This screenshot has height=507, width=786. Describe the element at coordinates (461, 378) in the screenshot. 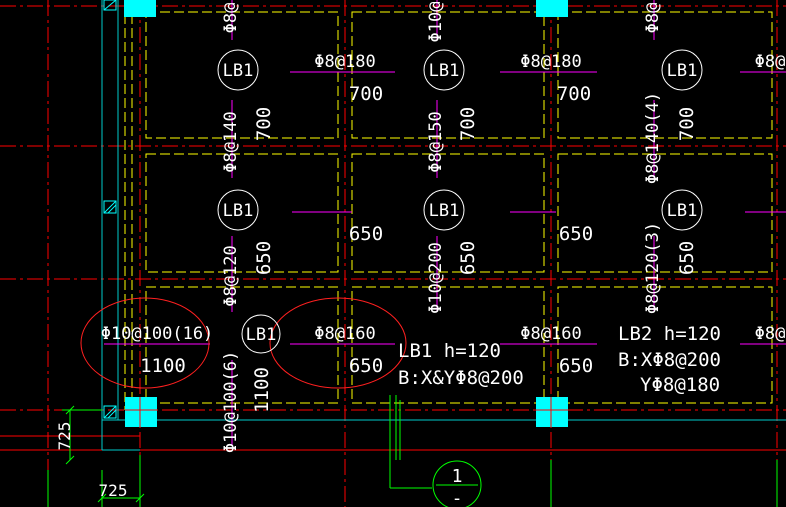

I see `slab-note-rebar: B:X&YΦ8@200` at that location.